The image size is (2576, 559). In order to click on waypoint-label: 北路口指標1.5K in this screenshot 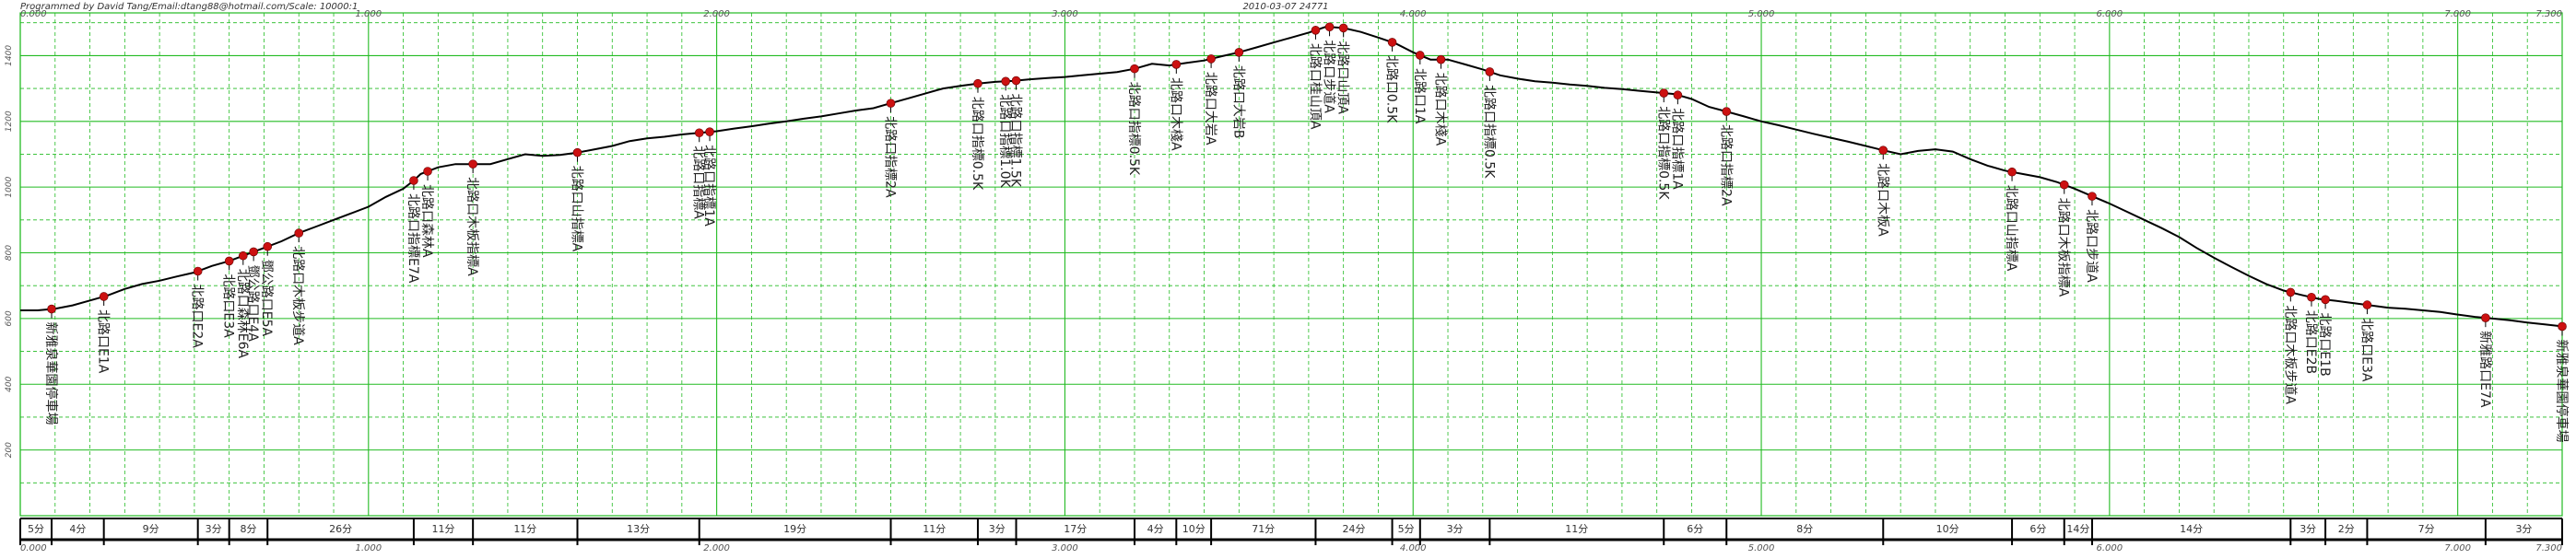, I will do `click(1015, 141)`.